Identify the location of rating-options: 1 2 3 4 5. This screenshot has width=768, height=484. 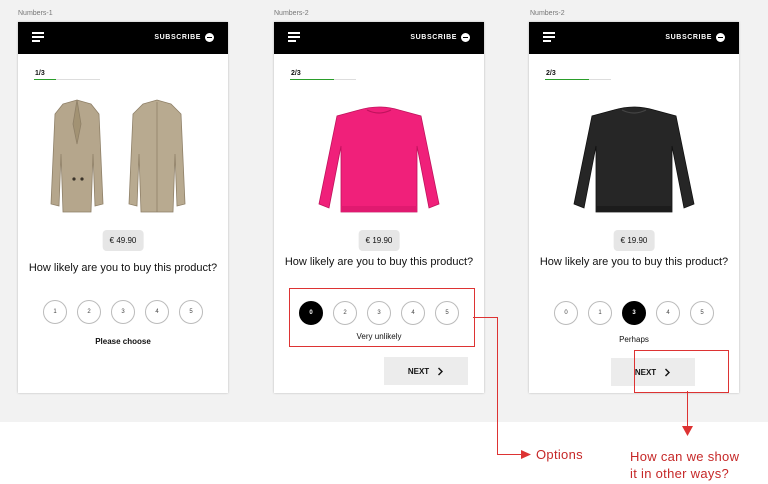
(123, 312).